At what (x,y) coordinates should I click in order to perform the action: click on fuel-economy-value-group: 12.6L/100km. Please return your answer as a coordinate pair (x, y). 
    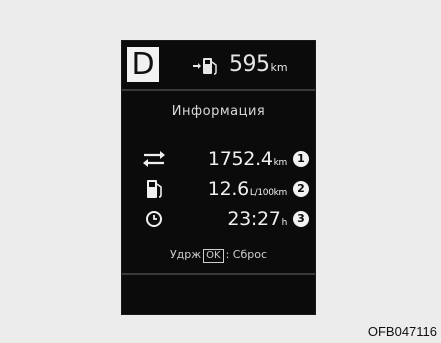
    Looking at the image, I should click on (247, 191).